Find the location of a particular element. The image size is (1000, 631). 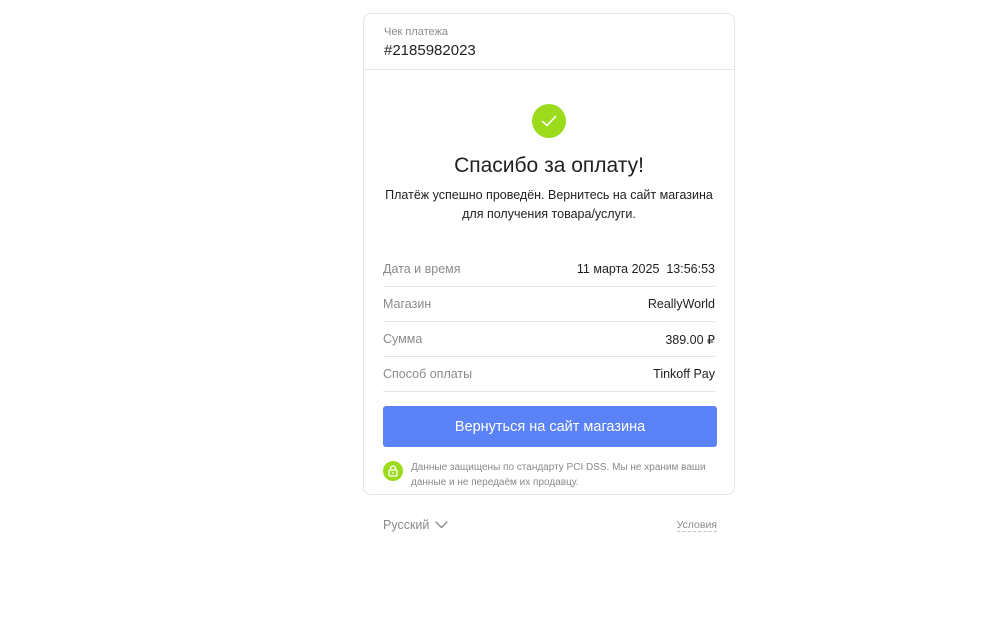

detail-value: Tinkoff Pay is located at coordinates (684, 374).